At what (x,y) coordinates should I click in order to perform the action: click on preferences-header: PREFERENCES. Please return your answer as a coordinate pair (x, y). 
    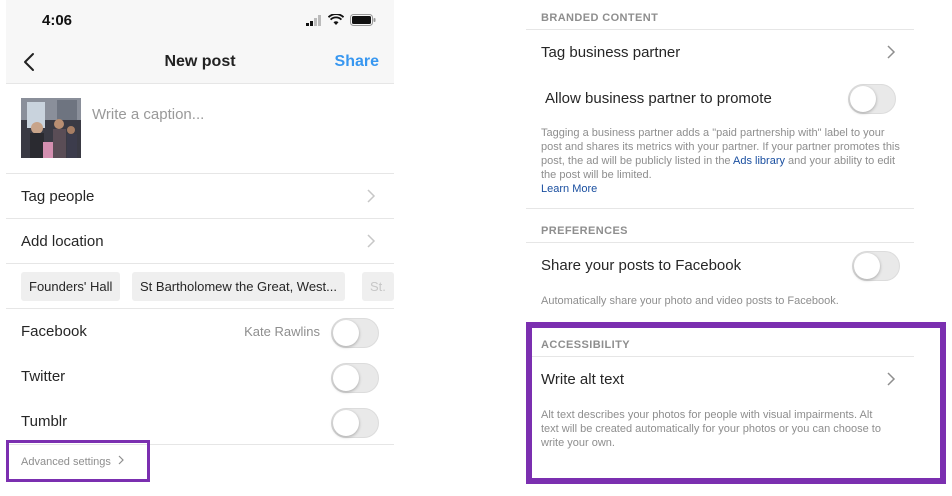
    Looking at the image, I should click on (584, 231).